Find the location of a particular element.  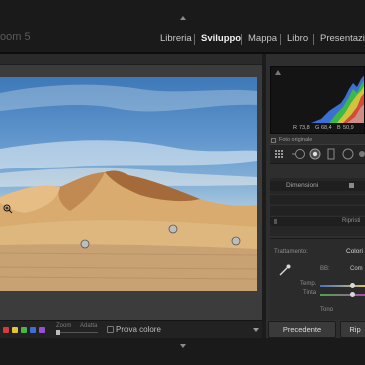

tint-slider-knob is located at coordinates (352, 294).